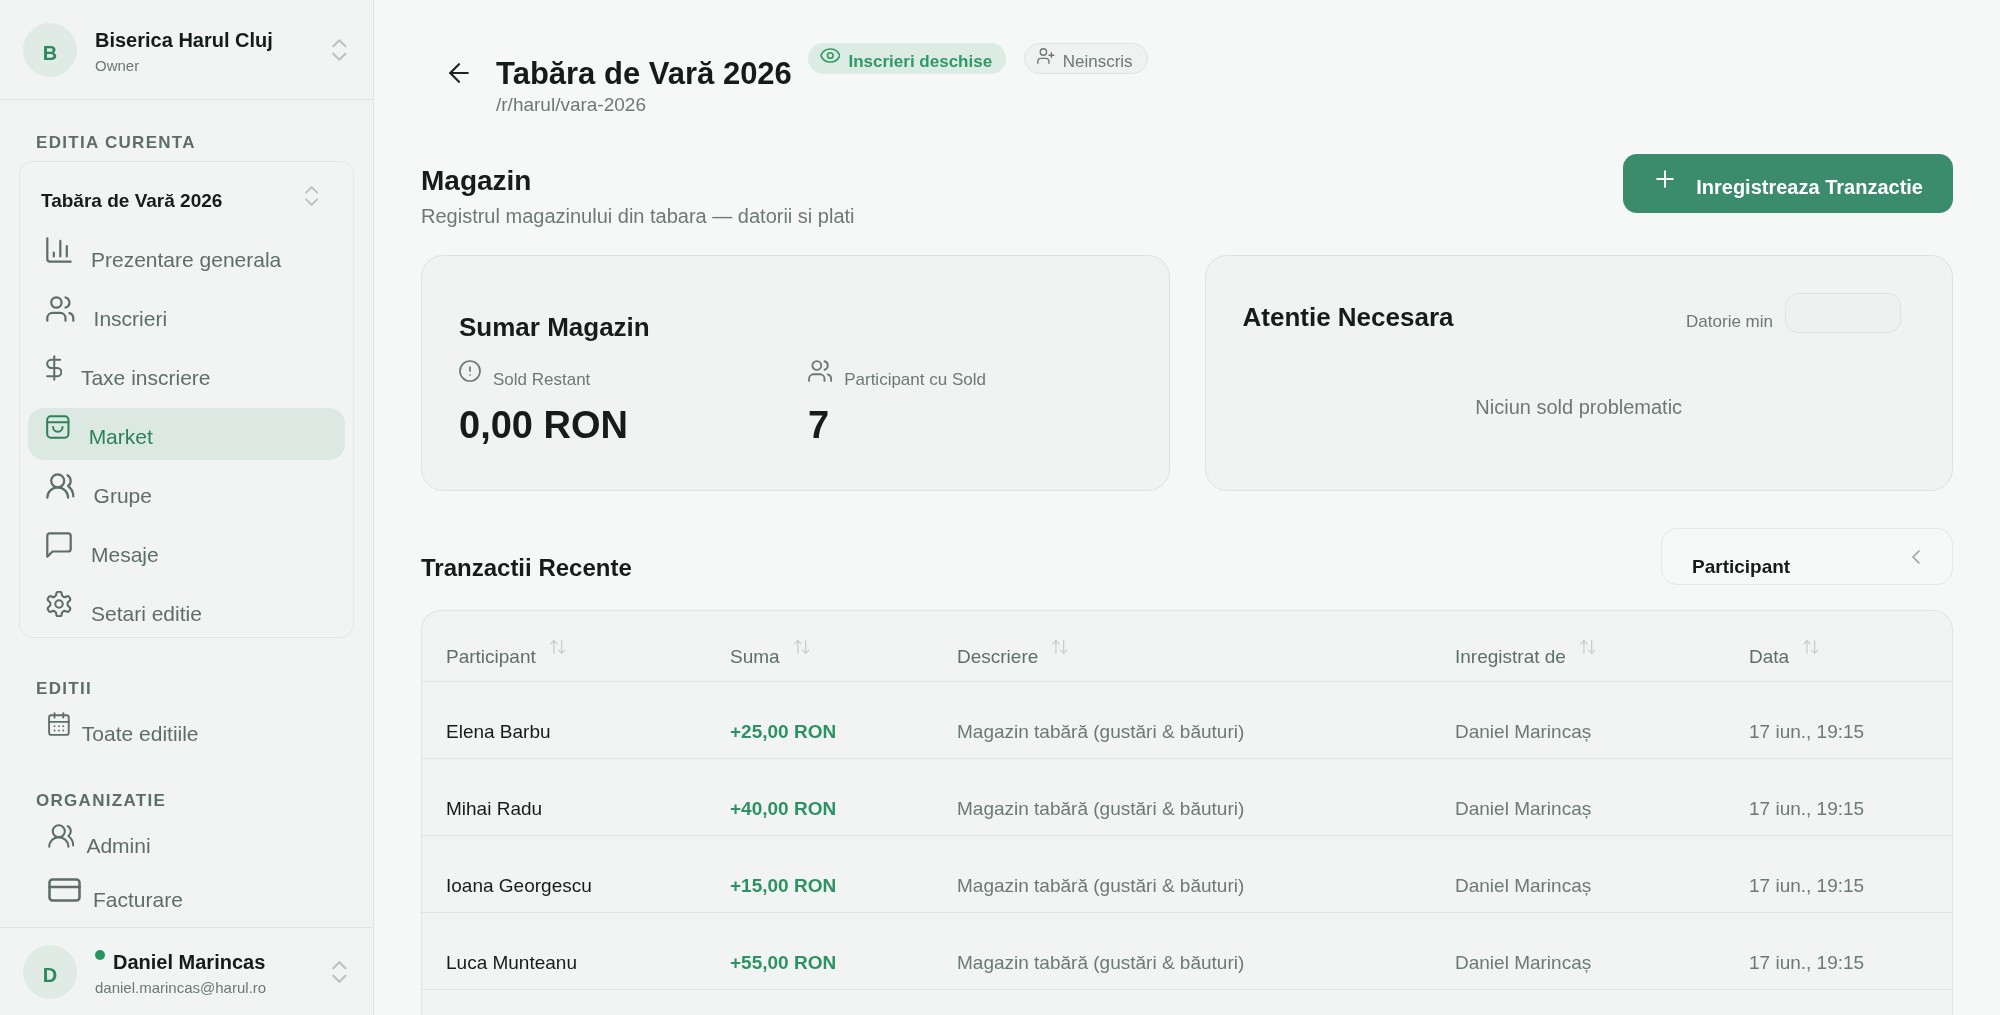  What do you see at coordinates (459, 73) in the screenshot?
I see `back-icon` at bounding box center [459, 73].